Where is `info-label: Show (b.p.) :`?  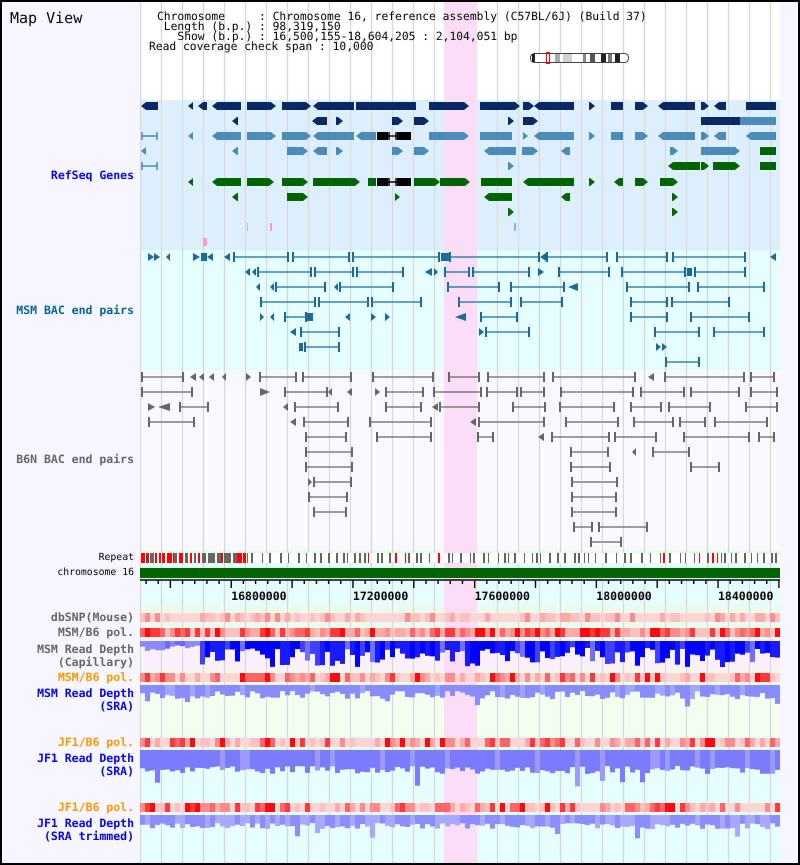 info-label: Show (b.p.) : is located at coordinates (221, 37).